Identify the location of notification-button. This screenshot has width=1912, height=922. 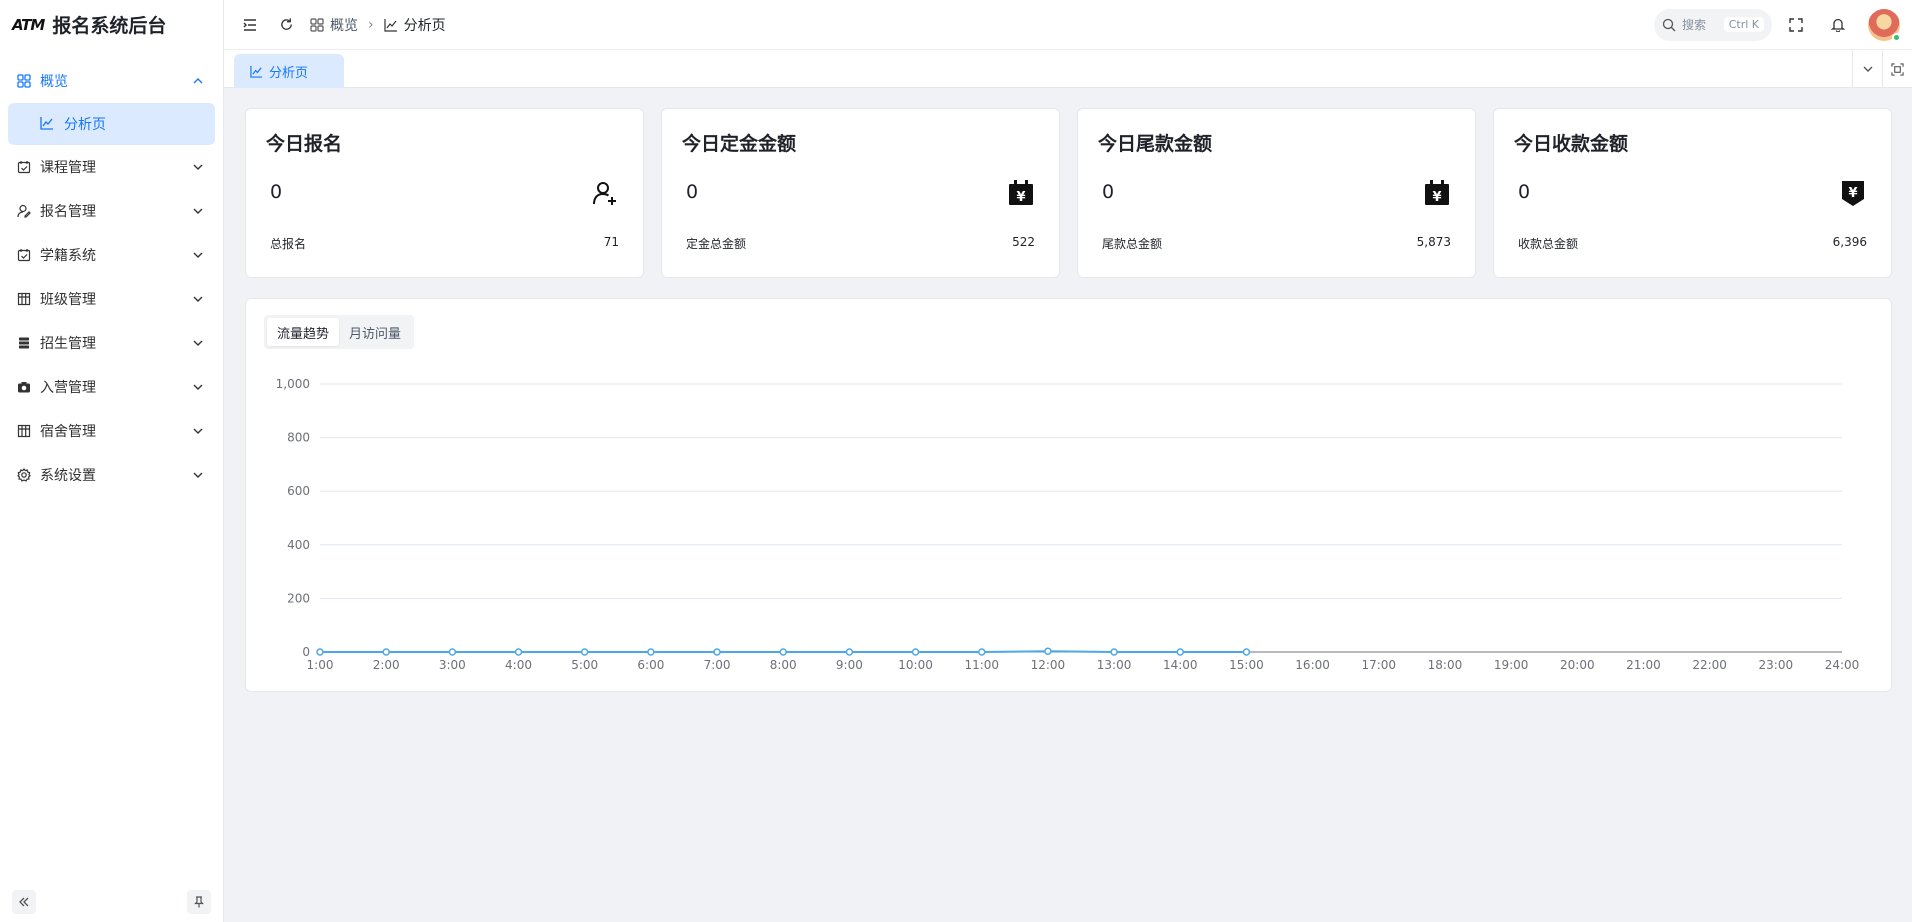
(1838, 25).